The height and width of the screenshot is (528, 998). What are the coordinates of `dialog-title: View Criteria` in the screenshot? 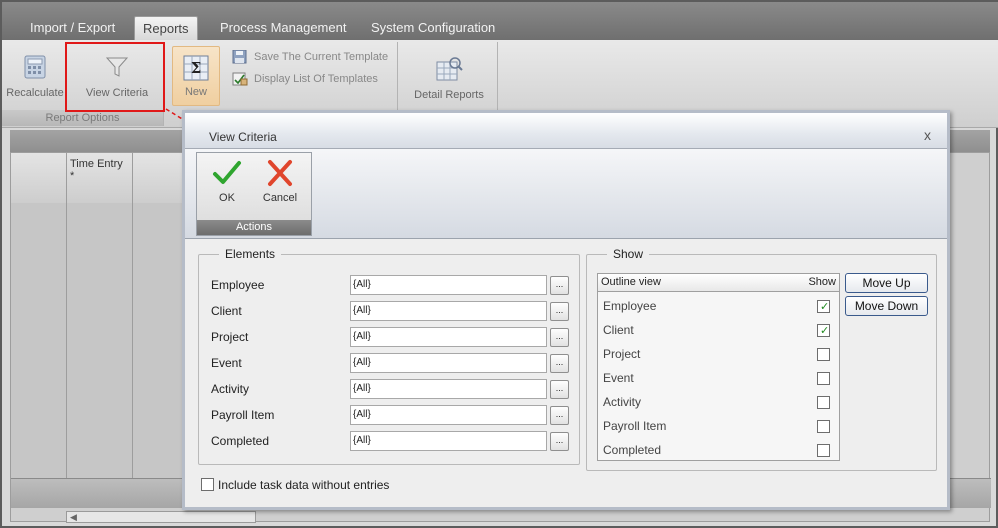 It's located at (243, 137).